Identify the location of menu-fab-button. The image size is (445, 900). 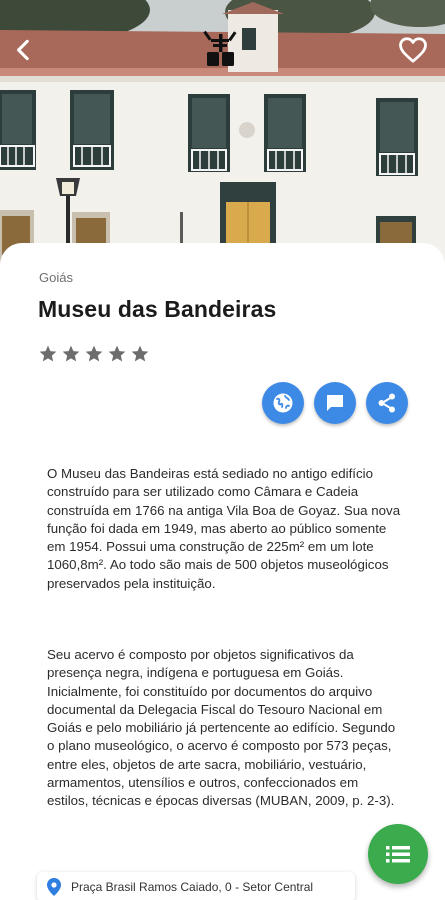
(398, 854).